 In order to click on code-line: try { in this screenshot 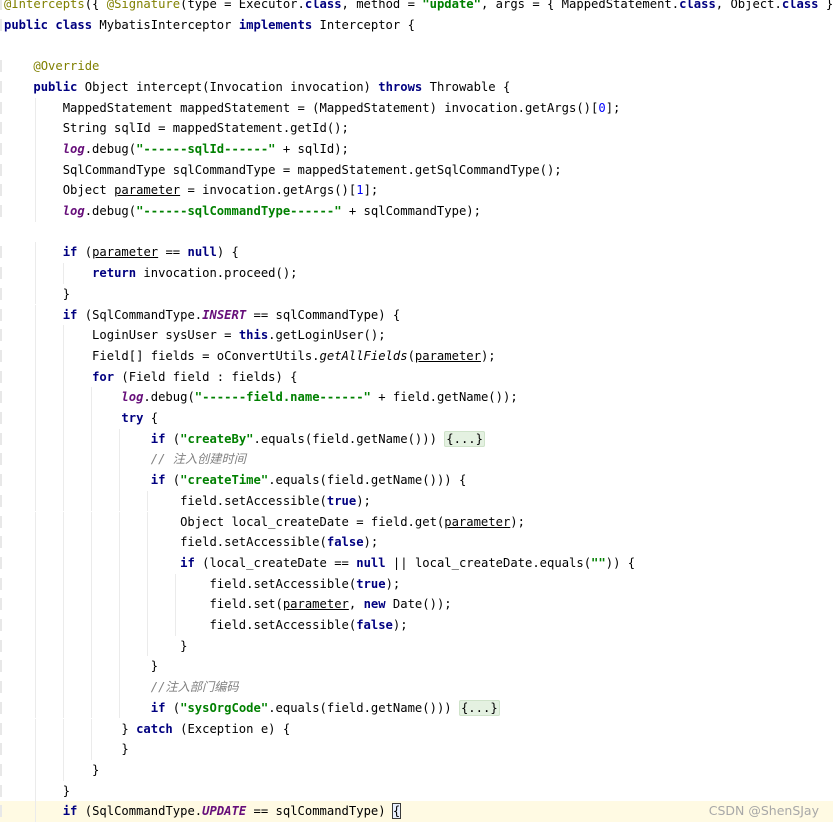, I will do `click(416, 418)`.